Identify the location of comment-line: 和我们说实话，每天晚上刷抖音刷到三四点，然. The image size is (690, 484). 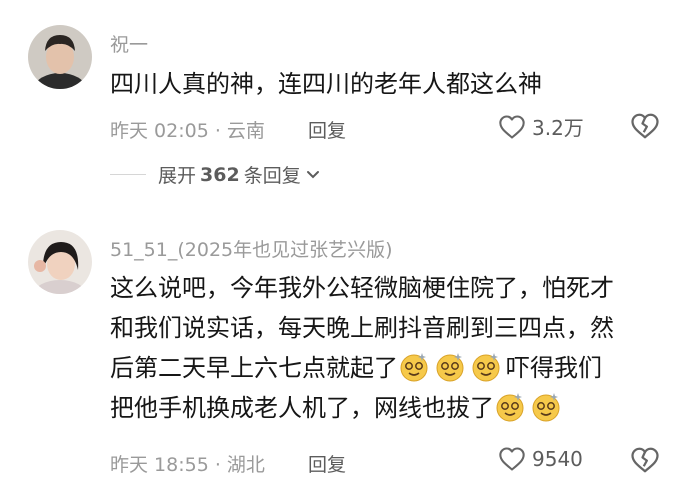
(362, 328).